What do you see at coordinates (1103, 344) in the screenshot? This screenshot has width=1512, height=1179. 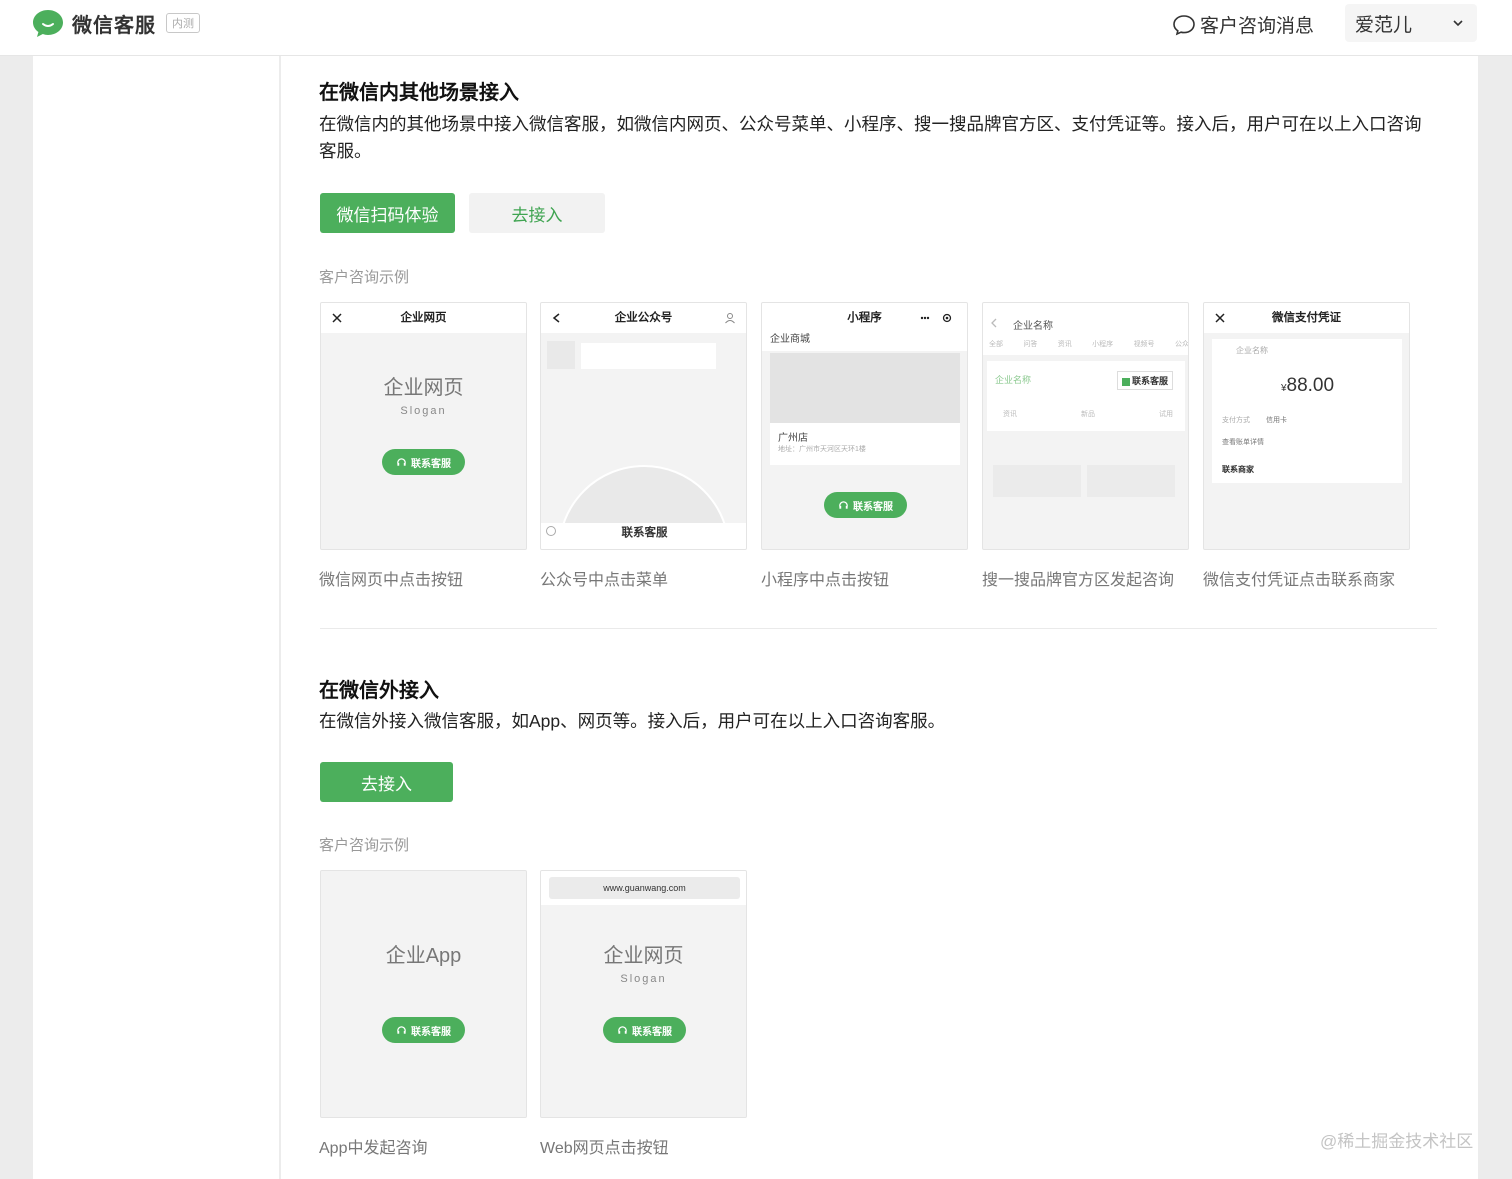 I see `search-tab: 小程序` at bounding box center [1103, 344].